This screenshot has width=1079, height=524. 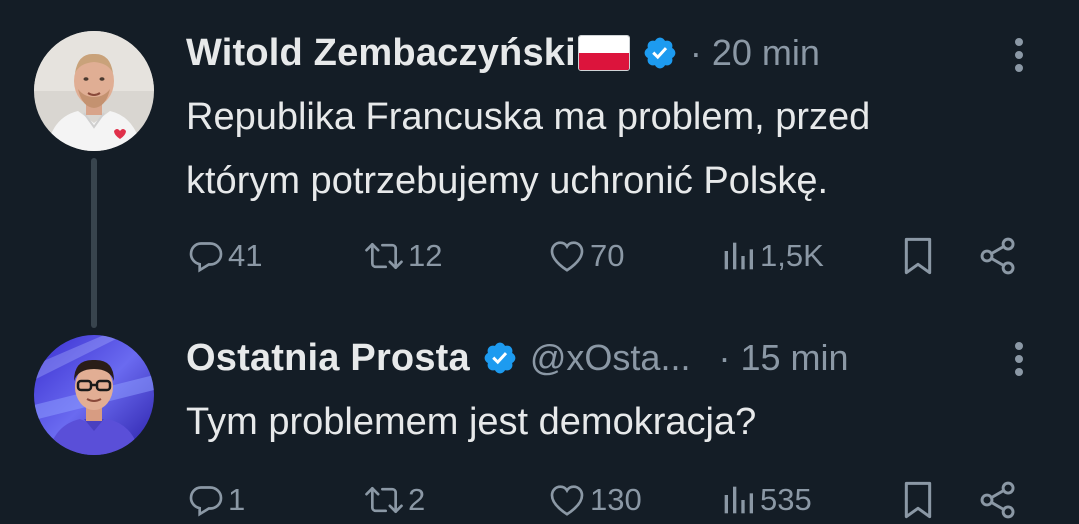 What do you see at coordinates (792, 255) in the screenshot?
I see `view-count: 1,5K` at bounding box center [792, 255].